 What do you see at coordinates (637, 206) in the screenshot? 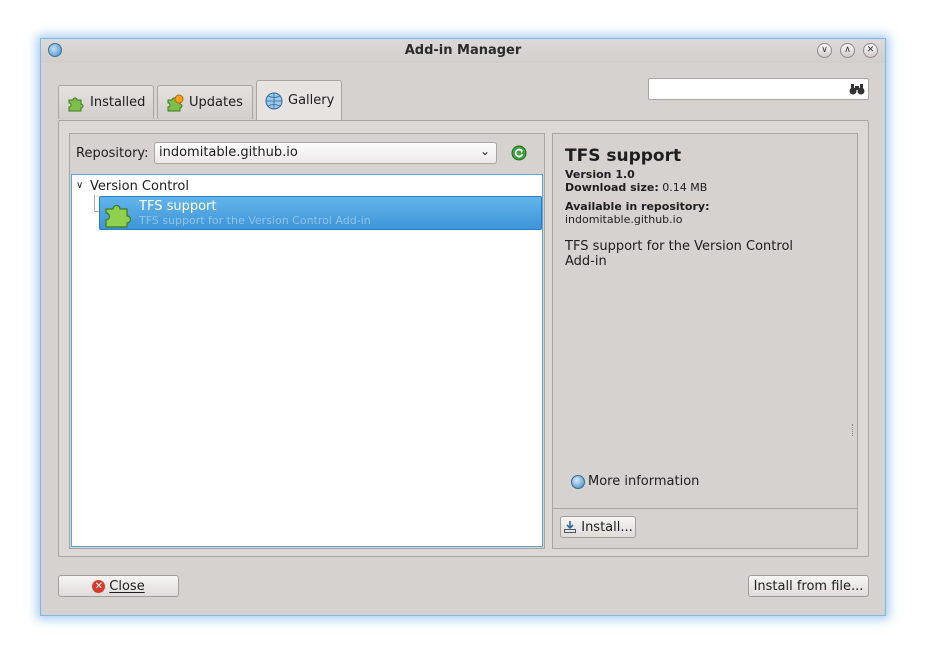
I see `available-in-repo-label: Available in repository:` at bounding box center [637, 206].